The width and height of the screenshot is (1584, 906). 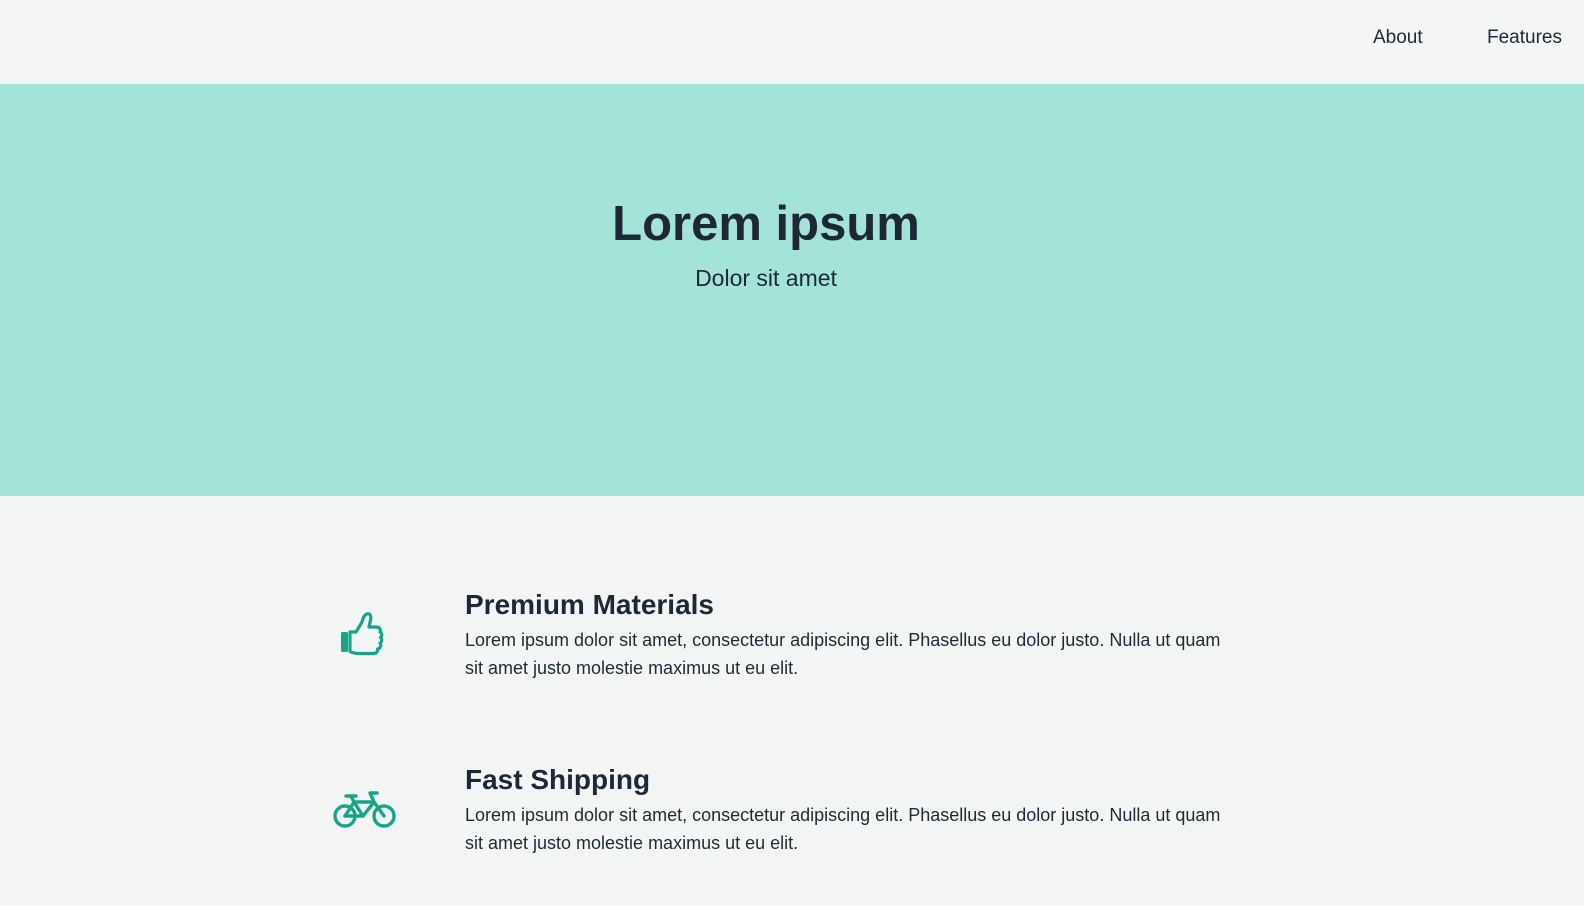 I want to click on nav-link-about: About, so click(x=1398, y=38).